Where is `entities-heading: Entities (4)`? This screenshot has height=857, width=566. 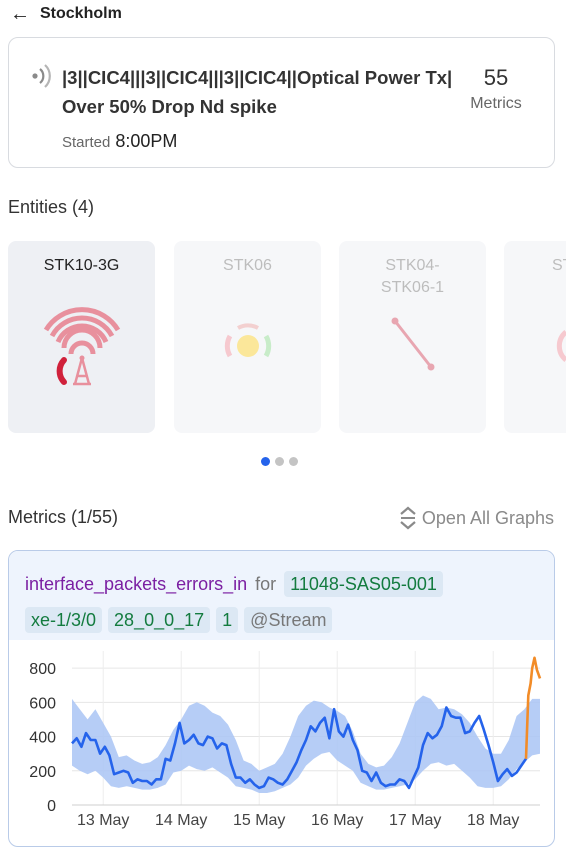
entities-heading: Entities (4) is located at coordinates (51, 207).